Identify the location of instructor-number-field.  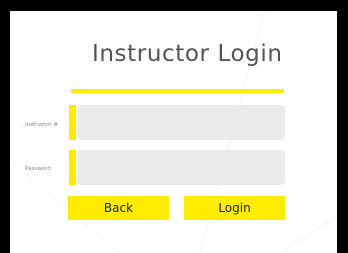
(177, 122).